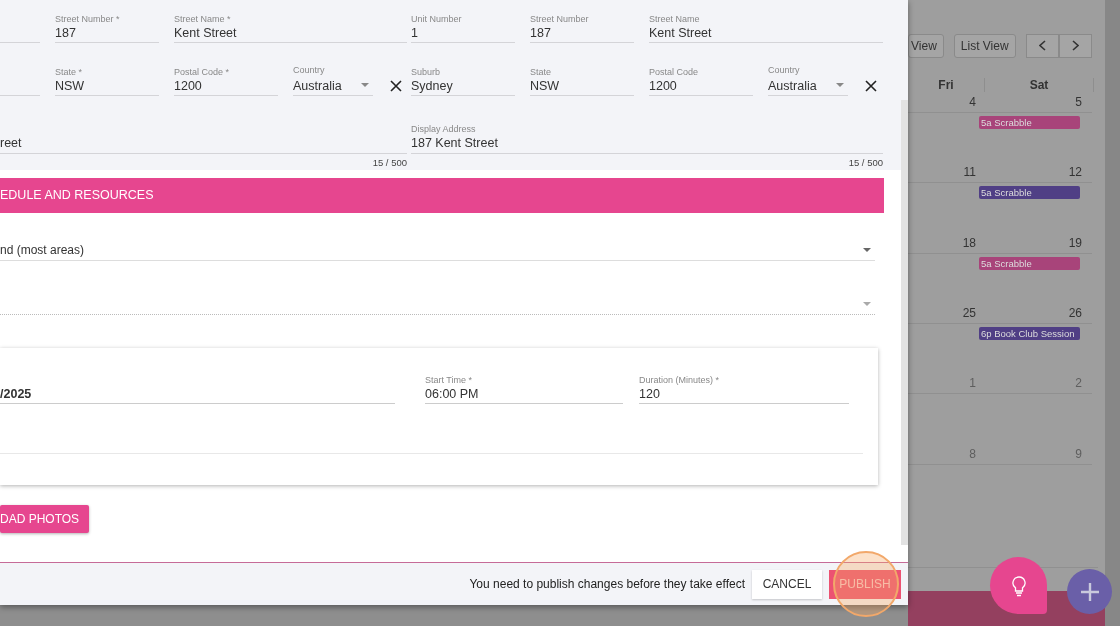 Image resolution: width=1120 pixels, height=626 pixels. What do you see at coordinates (437, 19) in the screenshot?
I see `field-label: Unit Number` at bounding box center [437, 19].